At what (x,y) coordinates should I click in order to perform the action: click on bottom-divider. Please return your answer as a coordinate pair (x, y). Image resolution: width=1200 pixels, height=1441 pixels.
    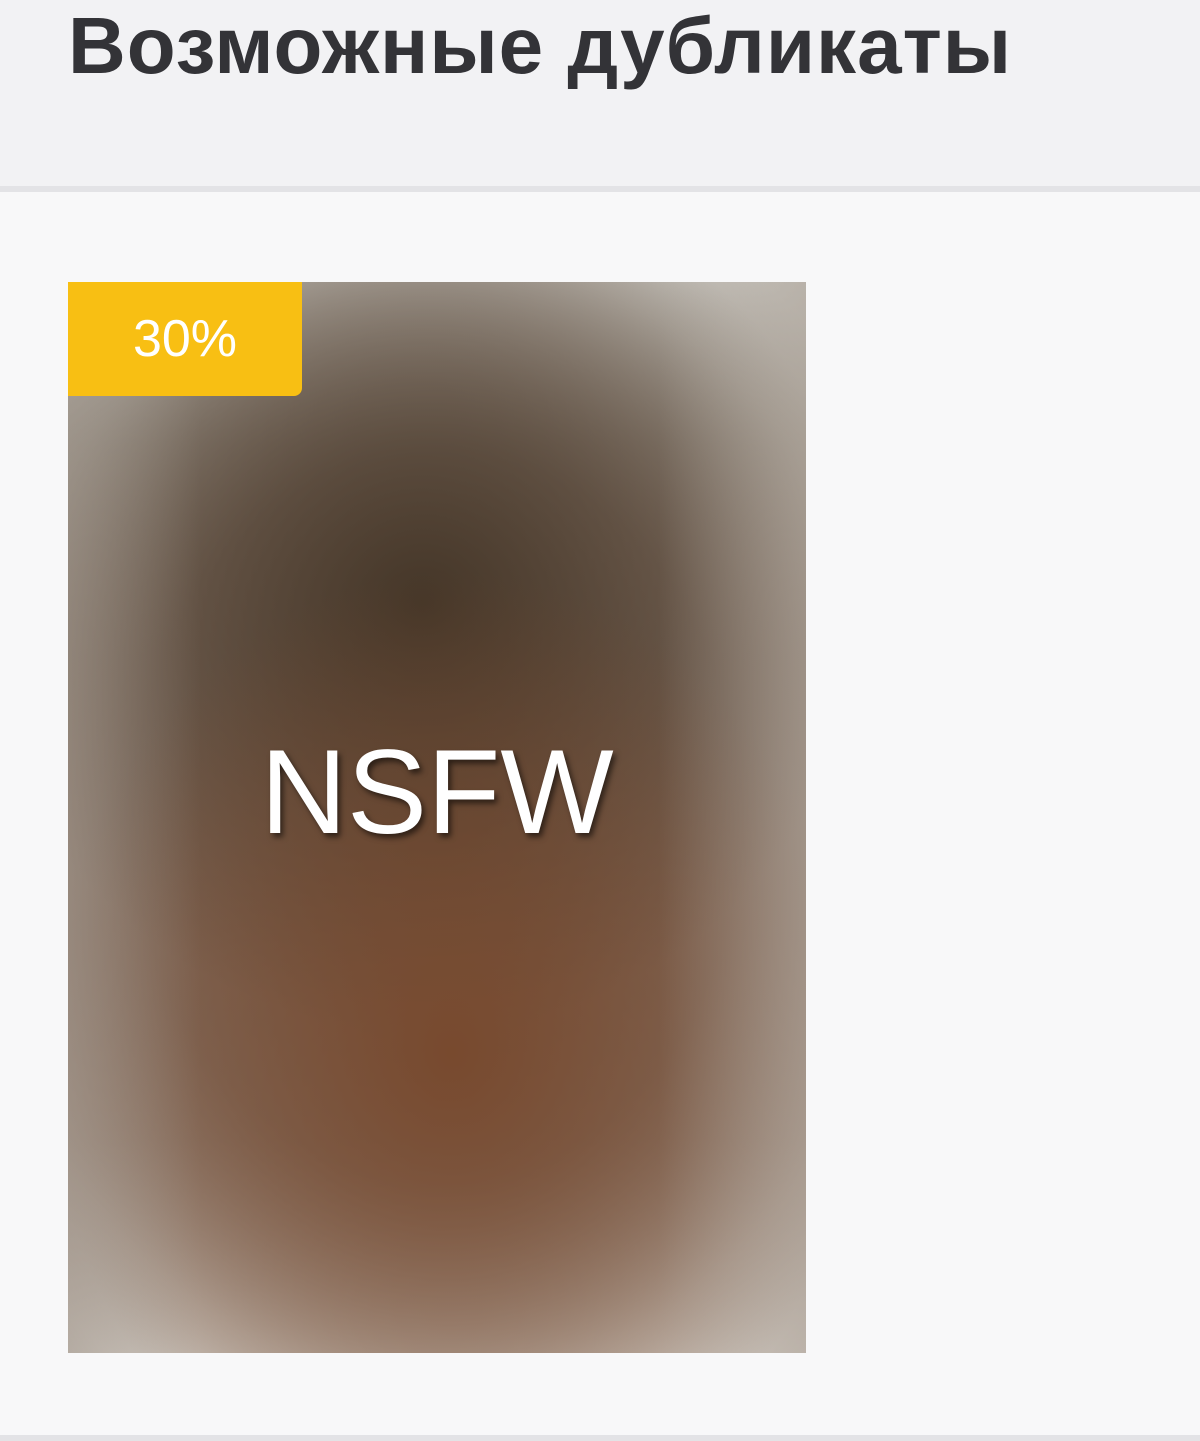
    Looking at the image, I should click on (600, 1438).